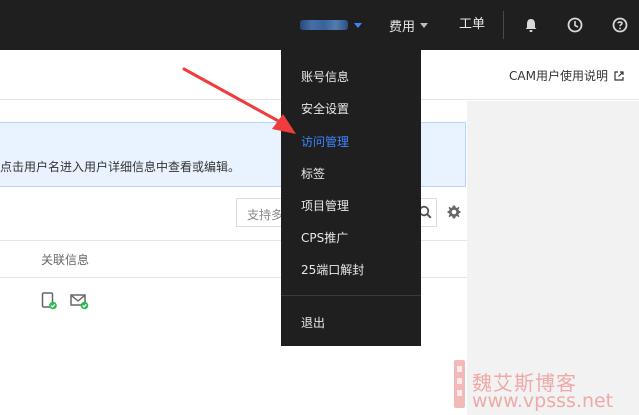 This screenshot has width=639, height=415. What do you see at coordinates (620, 25) in the screenshot?
I see `help-icon` at bounding box center [620, 25].